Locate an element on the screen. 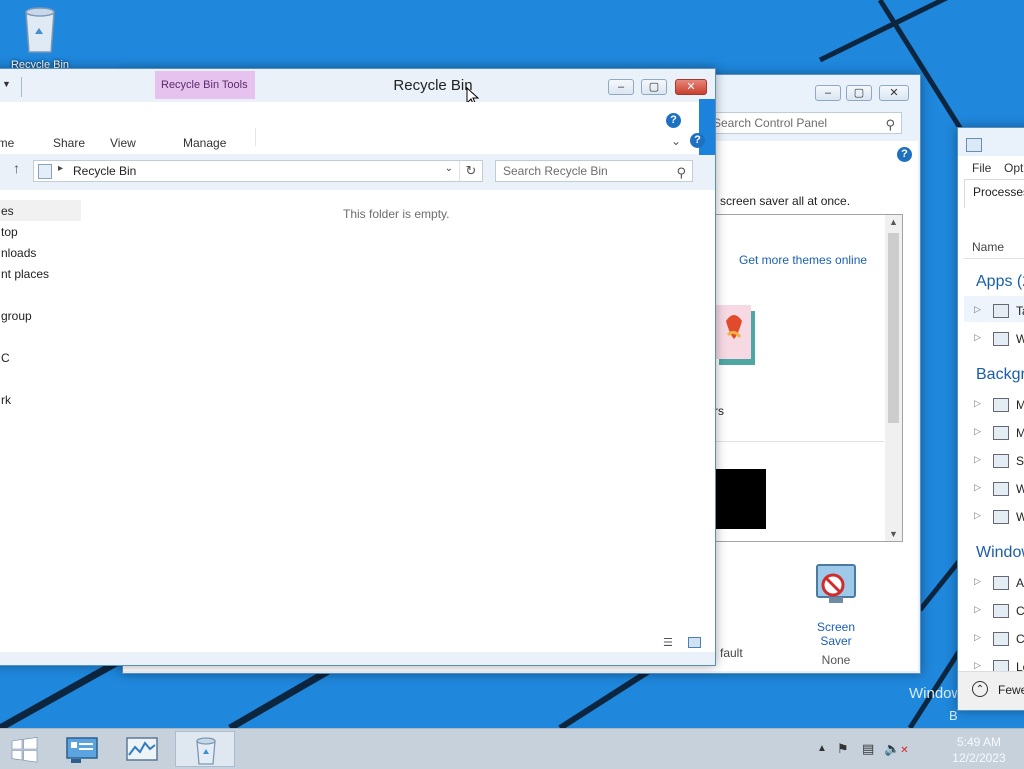  address-dropdown-icon: ⌄ is located at coordinates (449, 168).